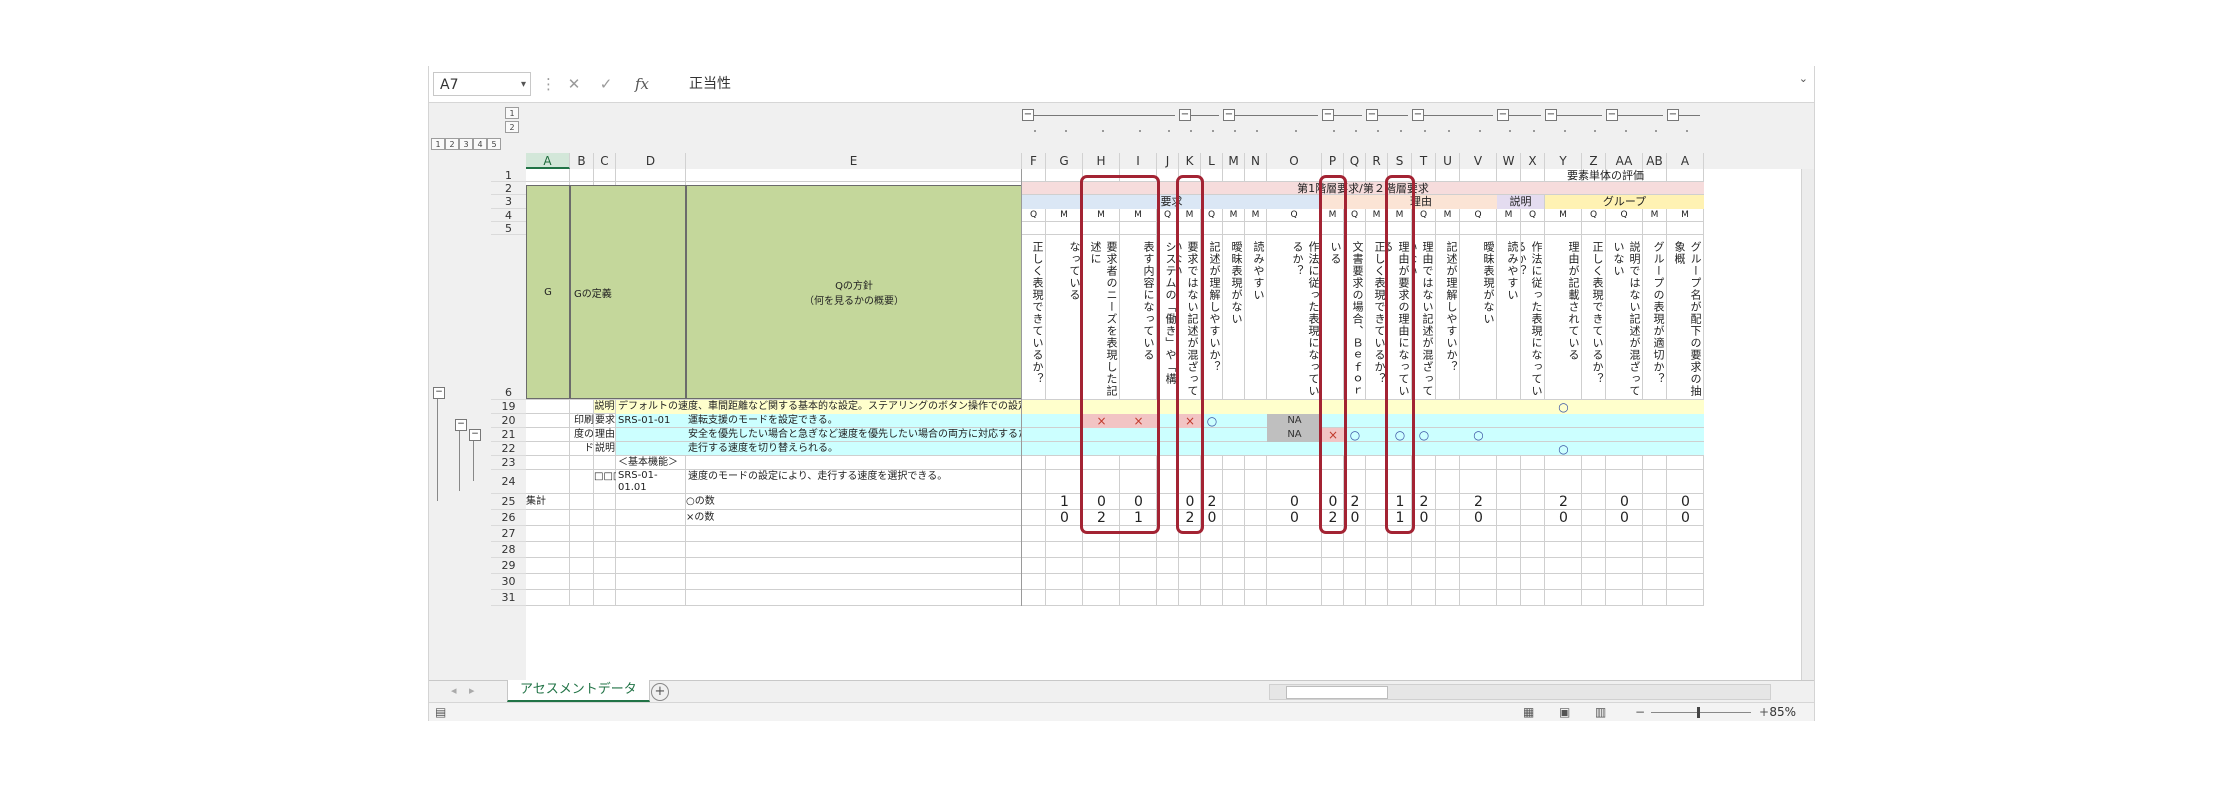 This screenshot has height=801, width=2240. What do you see at coordinates (1478, 317) in the screenshot?
I see `criterion-header: 曖昧表現がない` at bounding box center [1478, 317].